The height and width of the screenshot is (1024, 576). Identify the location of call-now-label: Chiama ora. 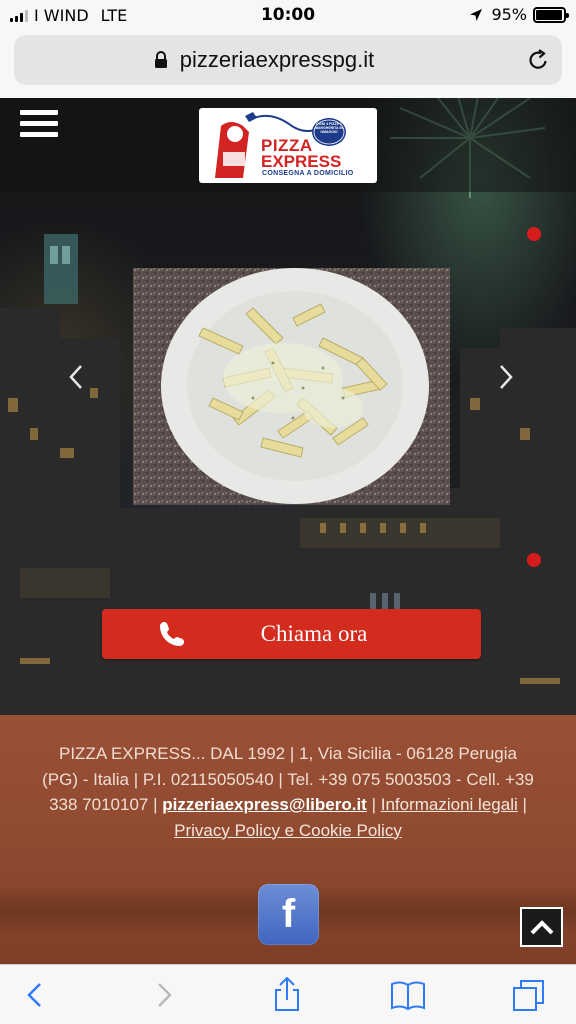
(314, 633).